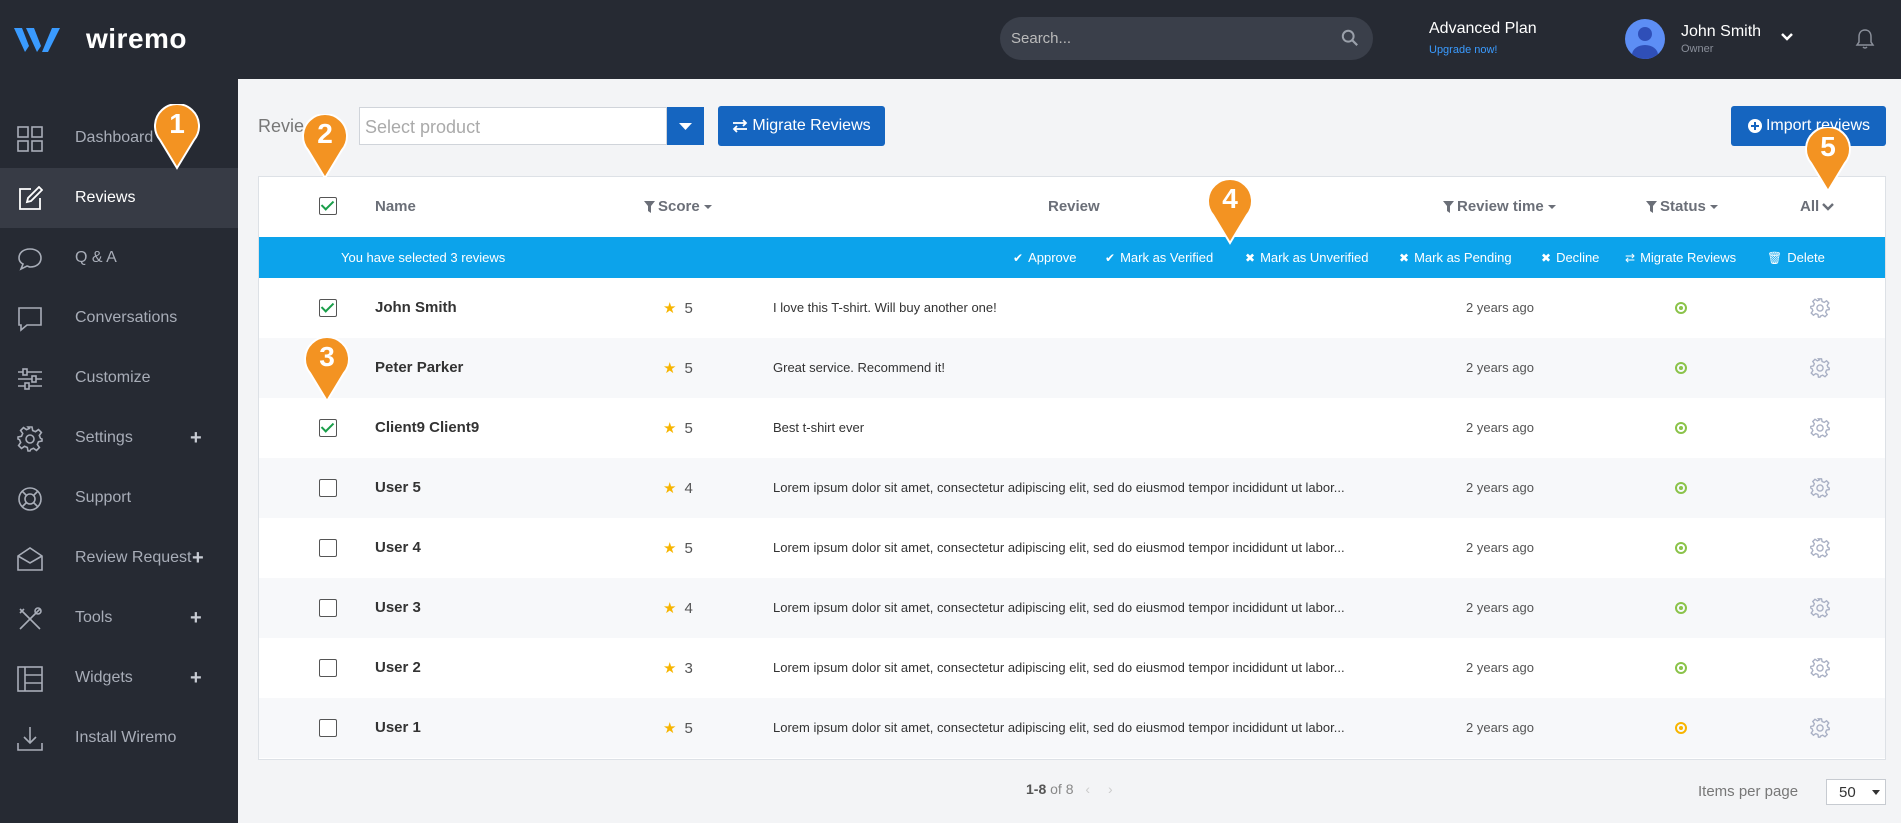 This screenshot has width=1901, height=823. I want to click on approve-action: ✔ Approve, so click(1044, 257).